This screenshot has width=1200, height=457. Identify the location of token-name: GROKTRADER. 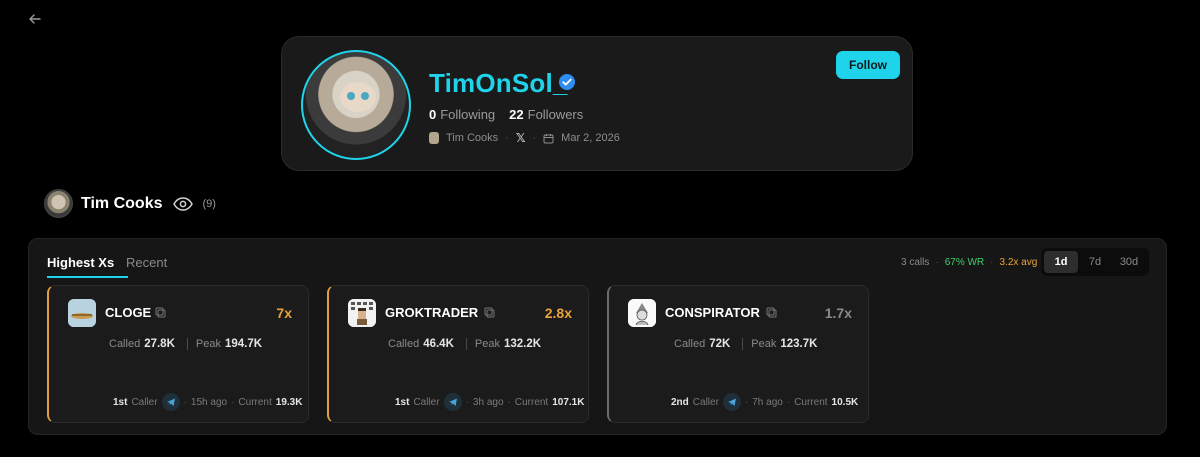
(432, 312).